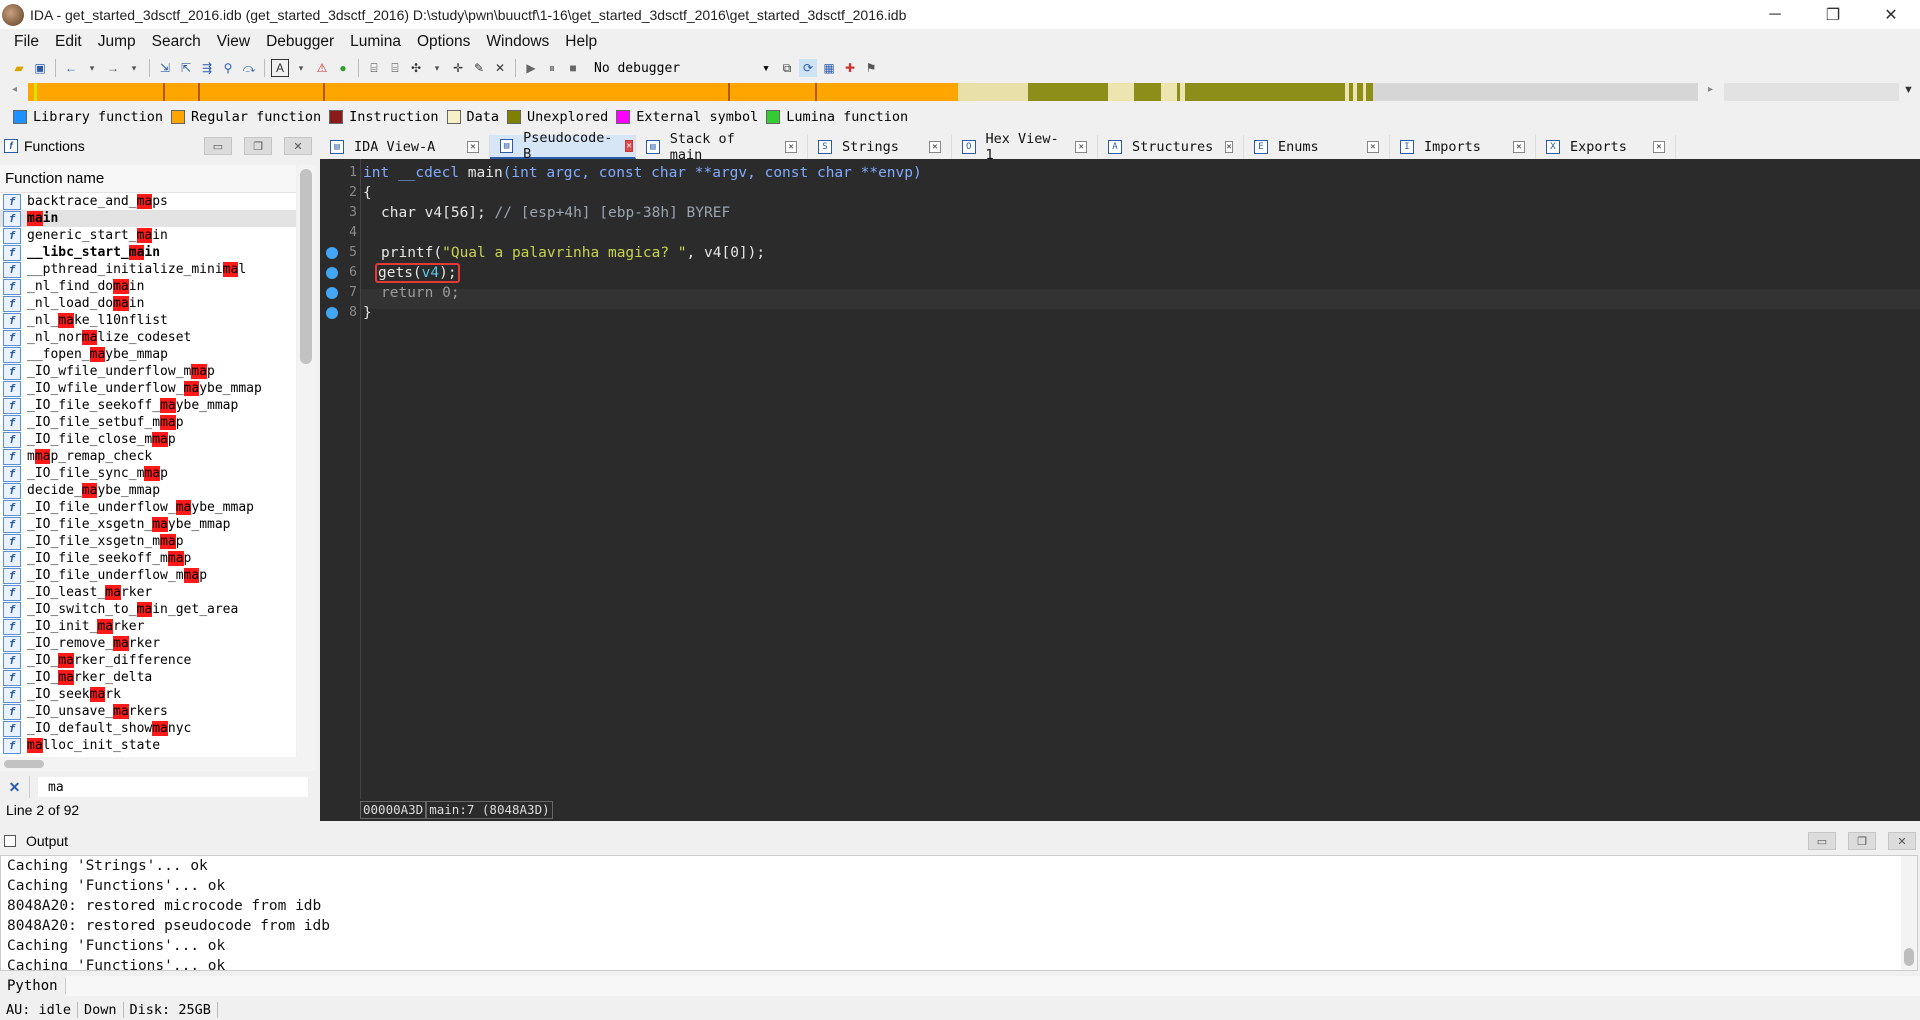 Image resolution: width=1920 pixels, height=1020 pixels. Describe the element at coordinates (148, 507) in the screenshot. I see `function-row: f _IO_file_underflow_maybe_mmap` at that location.